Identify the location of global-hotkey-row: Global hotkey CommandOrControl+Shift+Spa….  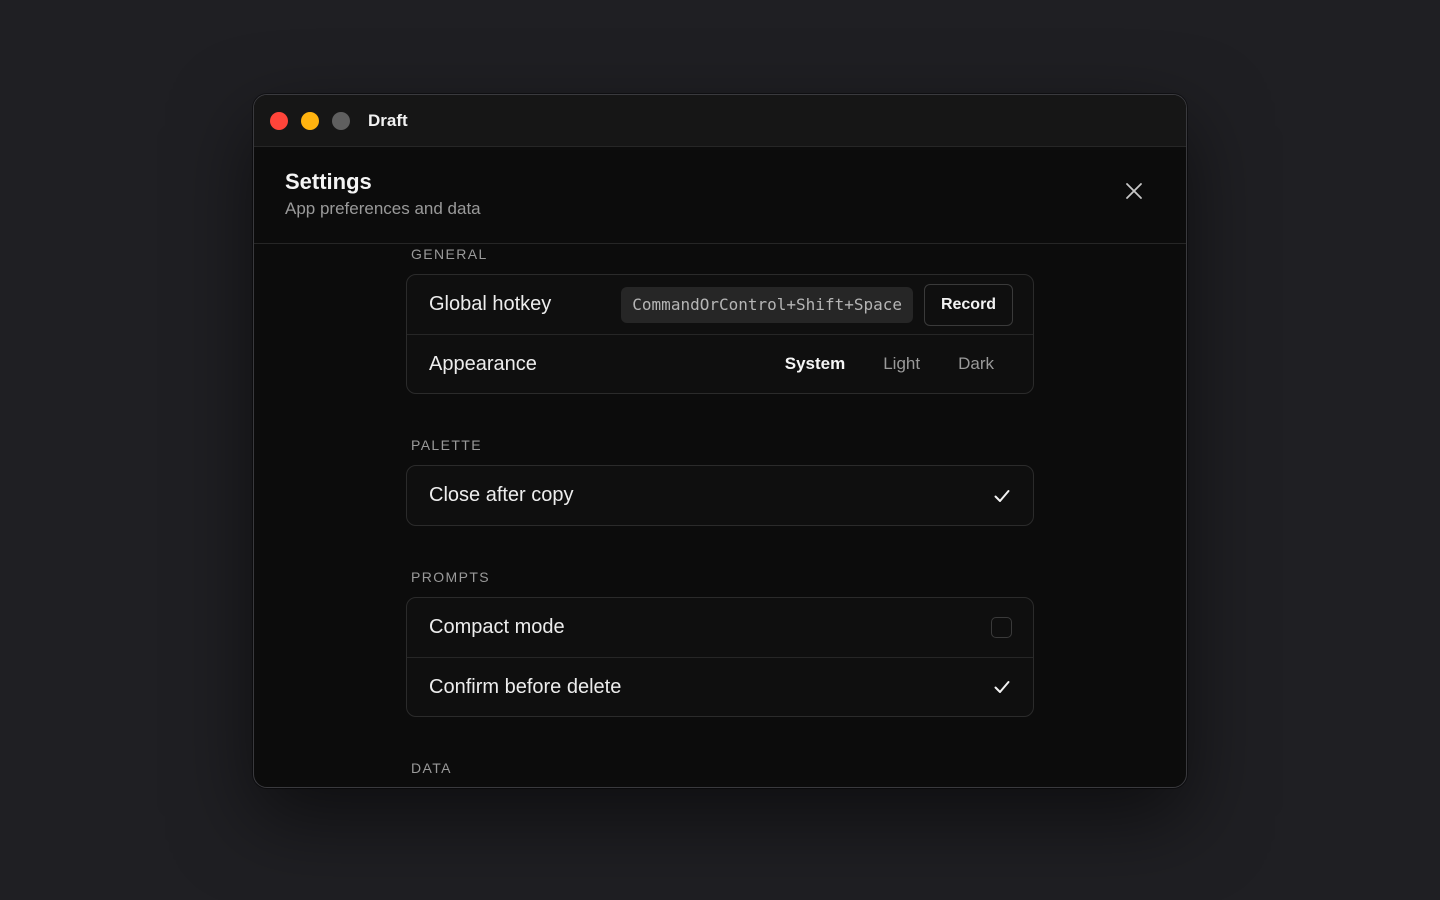
(720, 304).